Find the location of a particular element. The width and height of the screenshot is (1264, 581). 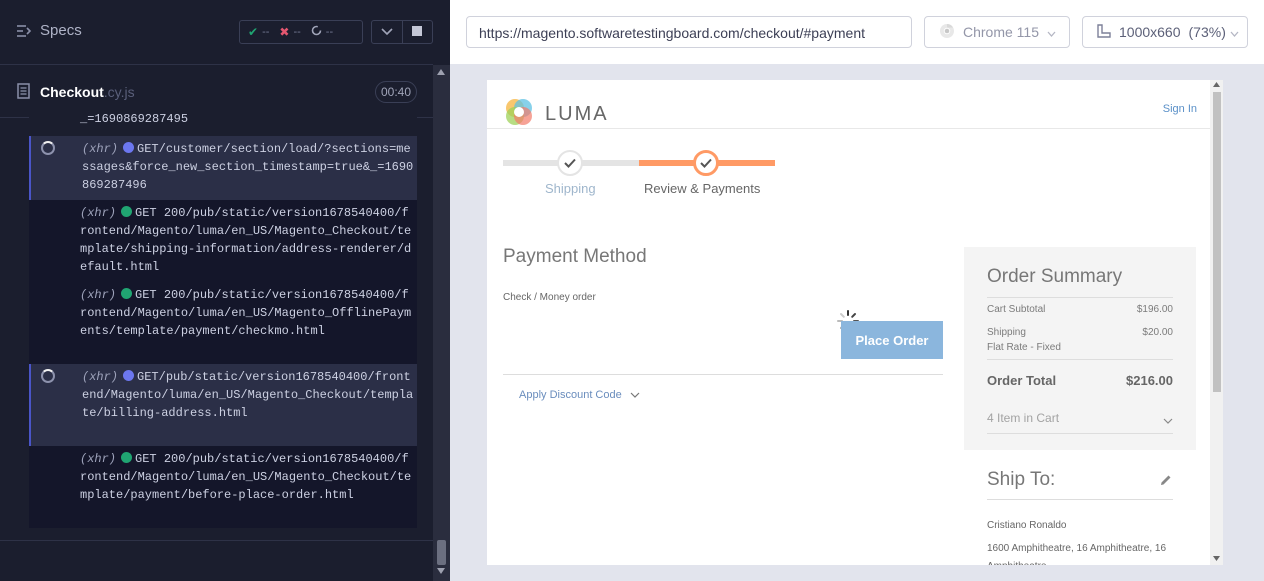

aut-scrollbar is located at coordinates (1216, 322).